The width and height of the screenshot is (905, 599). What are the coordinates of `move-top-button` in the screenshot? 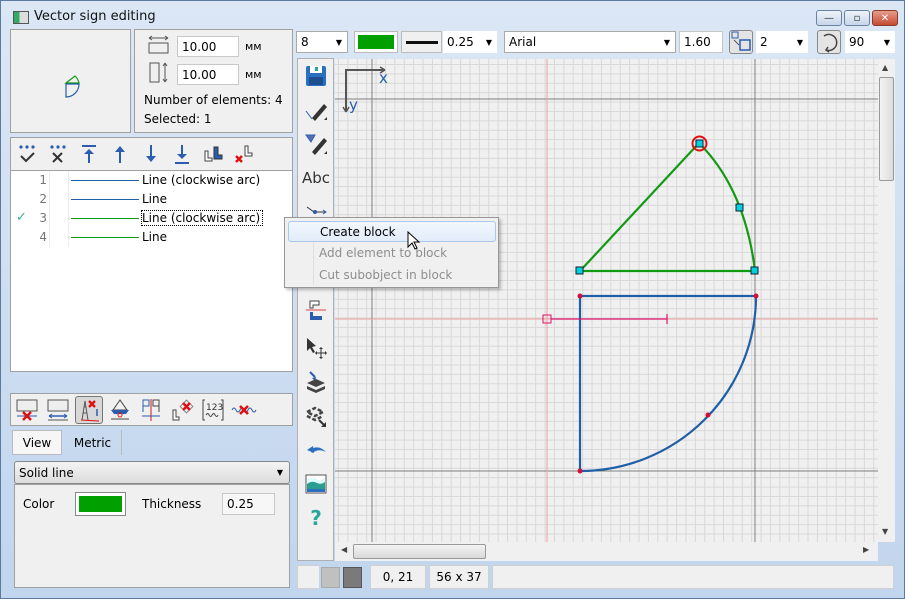 It's located at (89, 154).